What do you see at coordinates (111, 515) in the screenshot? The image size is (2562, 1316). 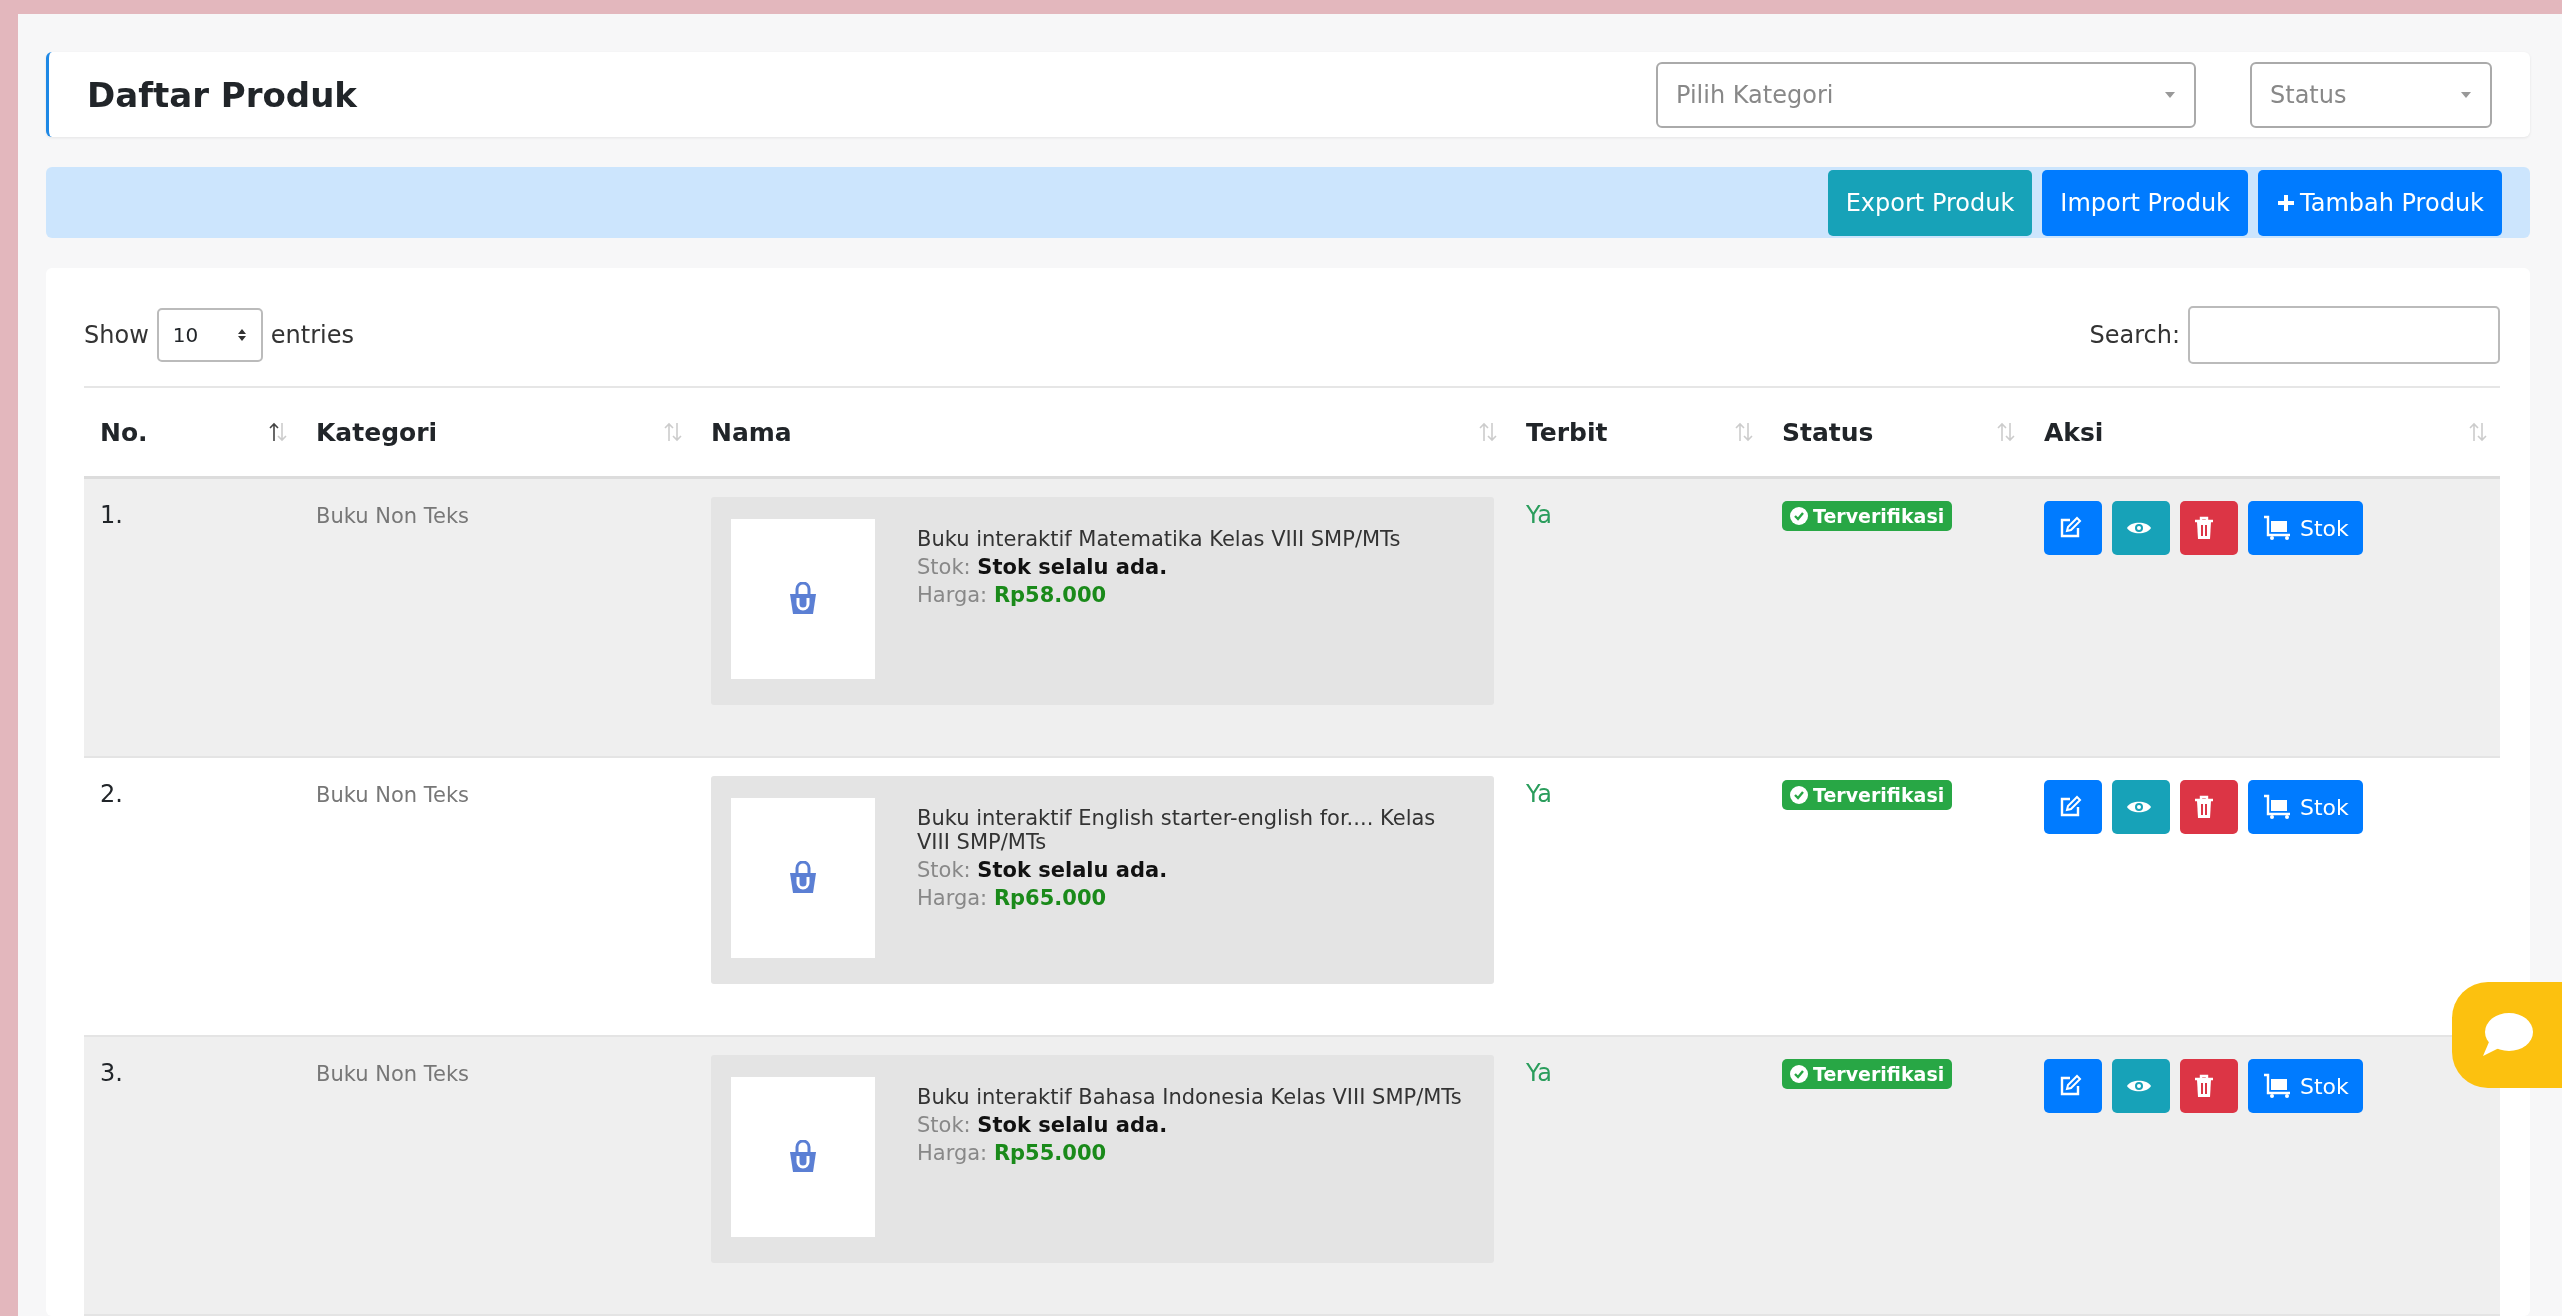 I see `row-number: 1.` at bounding box center [111, 515].